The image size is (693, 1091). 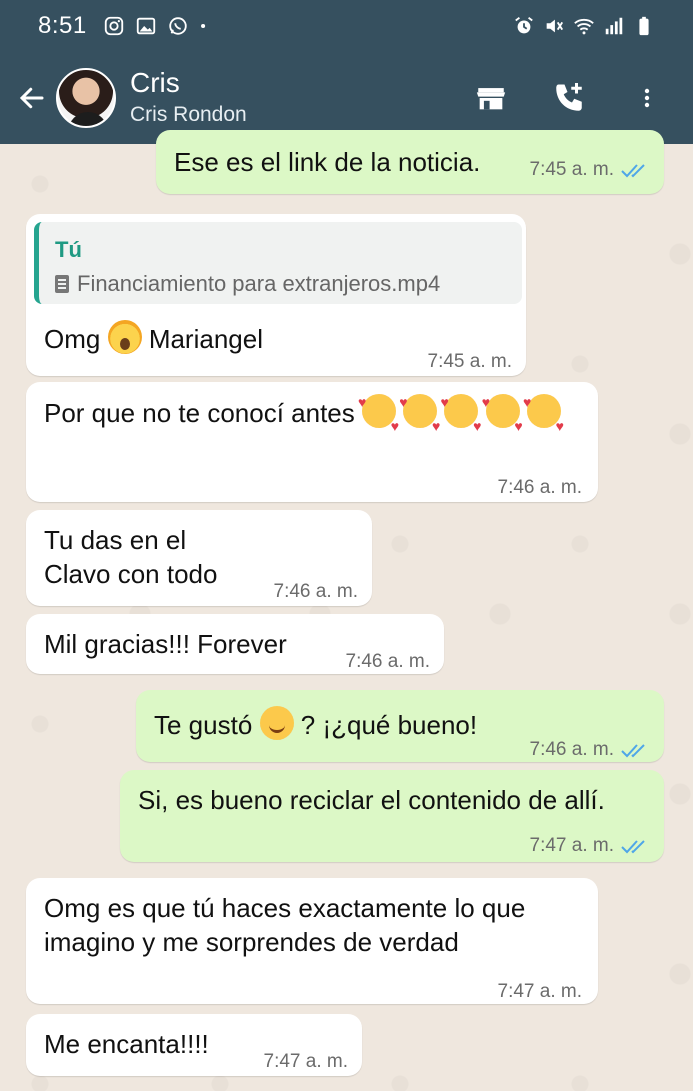 I want to click on store-icon, so click(x=491, y=99).